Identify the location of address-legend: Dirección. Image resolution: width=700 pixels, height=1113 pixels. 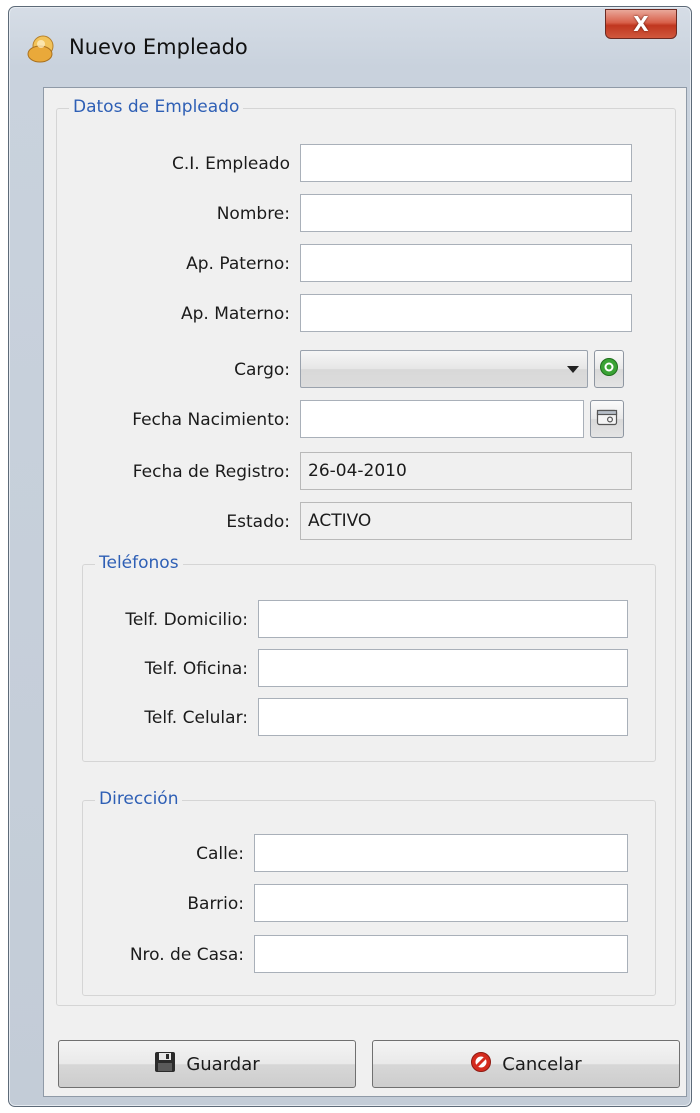
(139, 799).